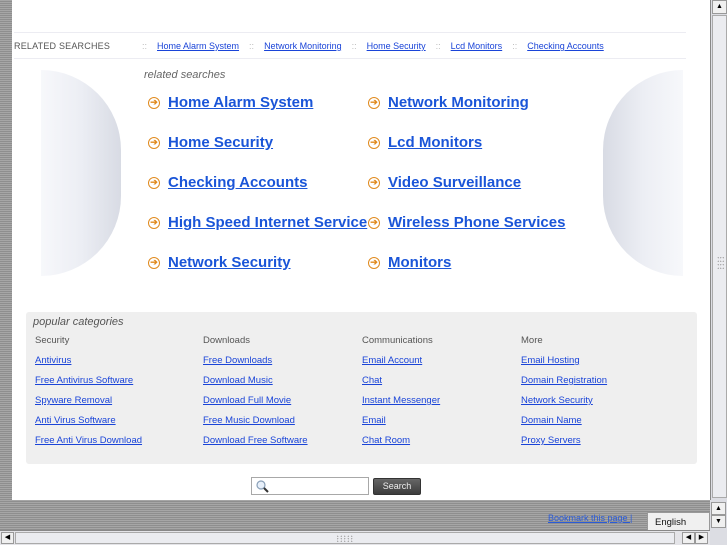  I want to click on related-search-item: ➔ Wireless Phone Services, so click(466, 222).